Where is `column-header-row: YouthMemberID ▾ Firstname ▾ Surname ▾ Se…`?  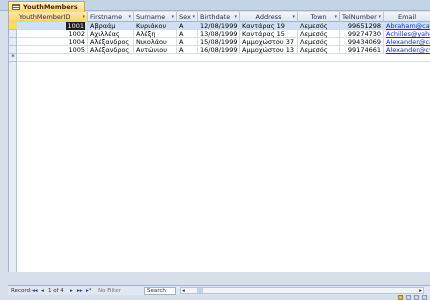
column-header-row: YouthMemberID ▾ Firstname ▾ Surname ▾ Se… is located at coordinates (219, 17).